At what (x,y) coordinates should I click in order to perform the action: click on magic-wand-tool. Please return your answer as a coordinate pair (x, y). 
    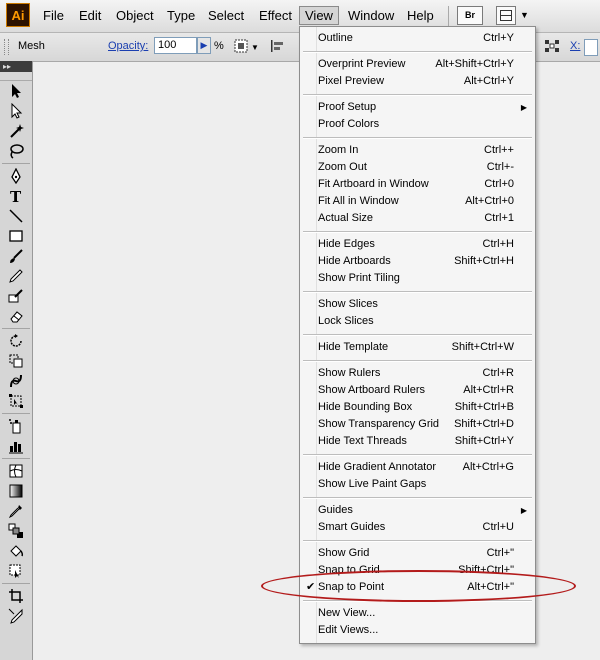
    Looking at the image, I should click on (16, 131).